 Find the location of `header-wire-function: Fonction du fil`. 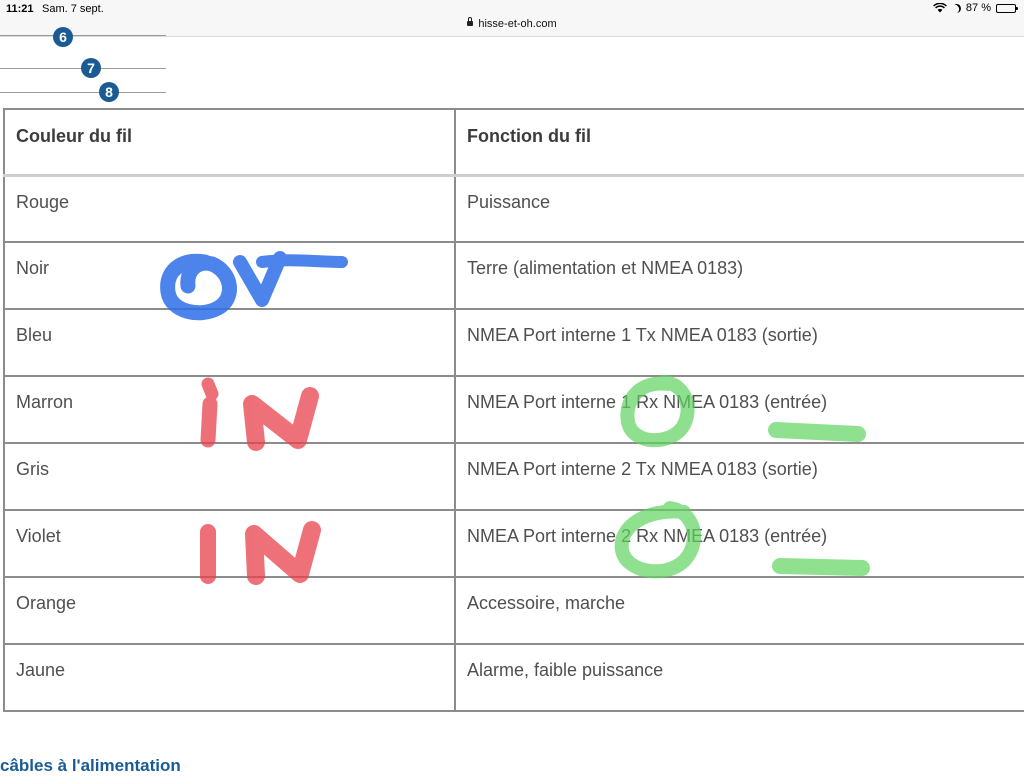

header-wire-function: Fonction du fil is located at coordinates (739, 142).